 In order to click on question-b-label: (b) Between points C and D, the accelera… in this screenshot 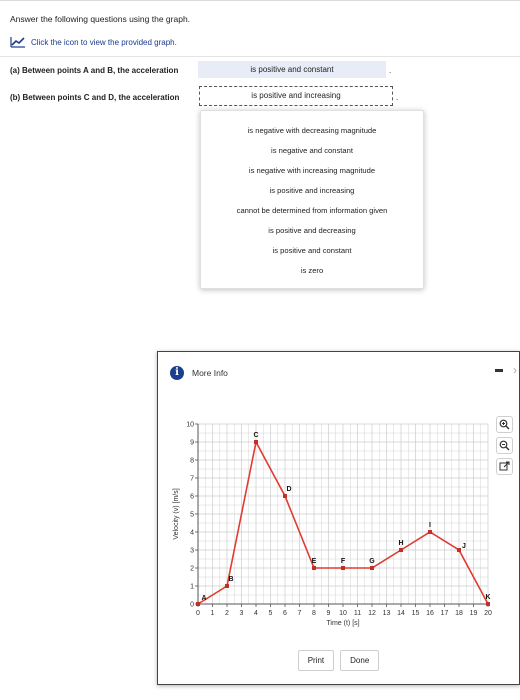, I will do `click(95, 97)`.